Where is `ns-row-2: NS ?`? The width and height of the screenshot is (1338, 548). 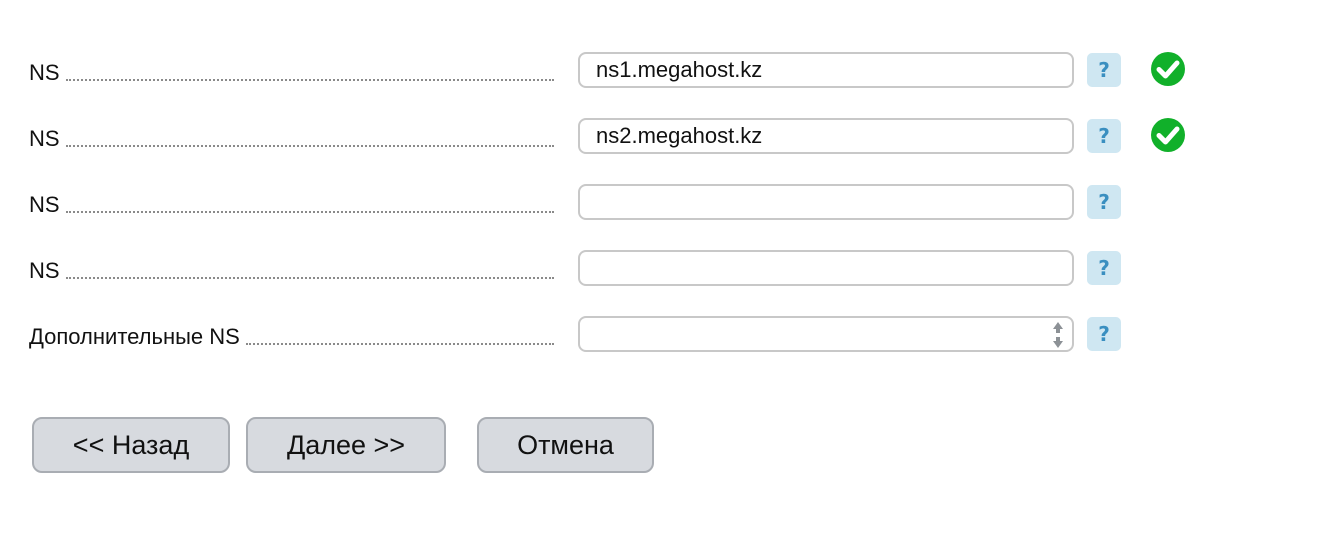
ns-row-2: NS ? is located at coordinates (629, 151).